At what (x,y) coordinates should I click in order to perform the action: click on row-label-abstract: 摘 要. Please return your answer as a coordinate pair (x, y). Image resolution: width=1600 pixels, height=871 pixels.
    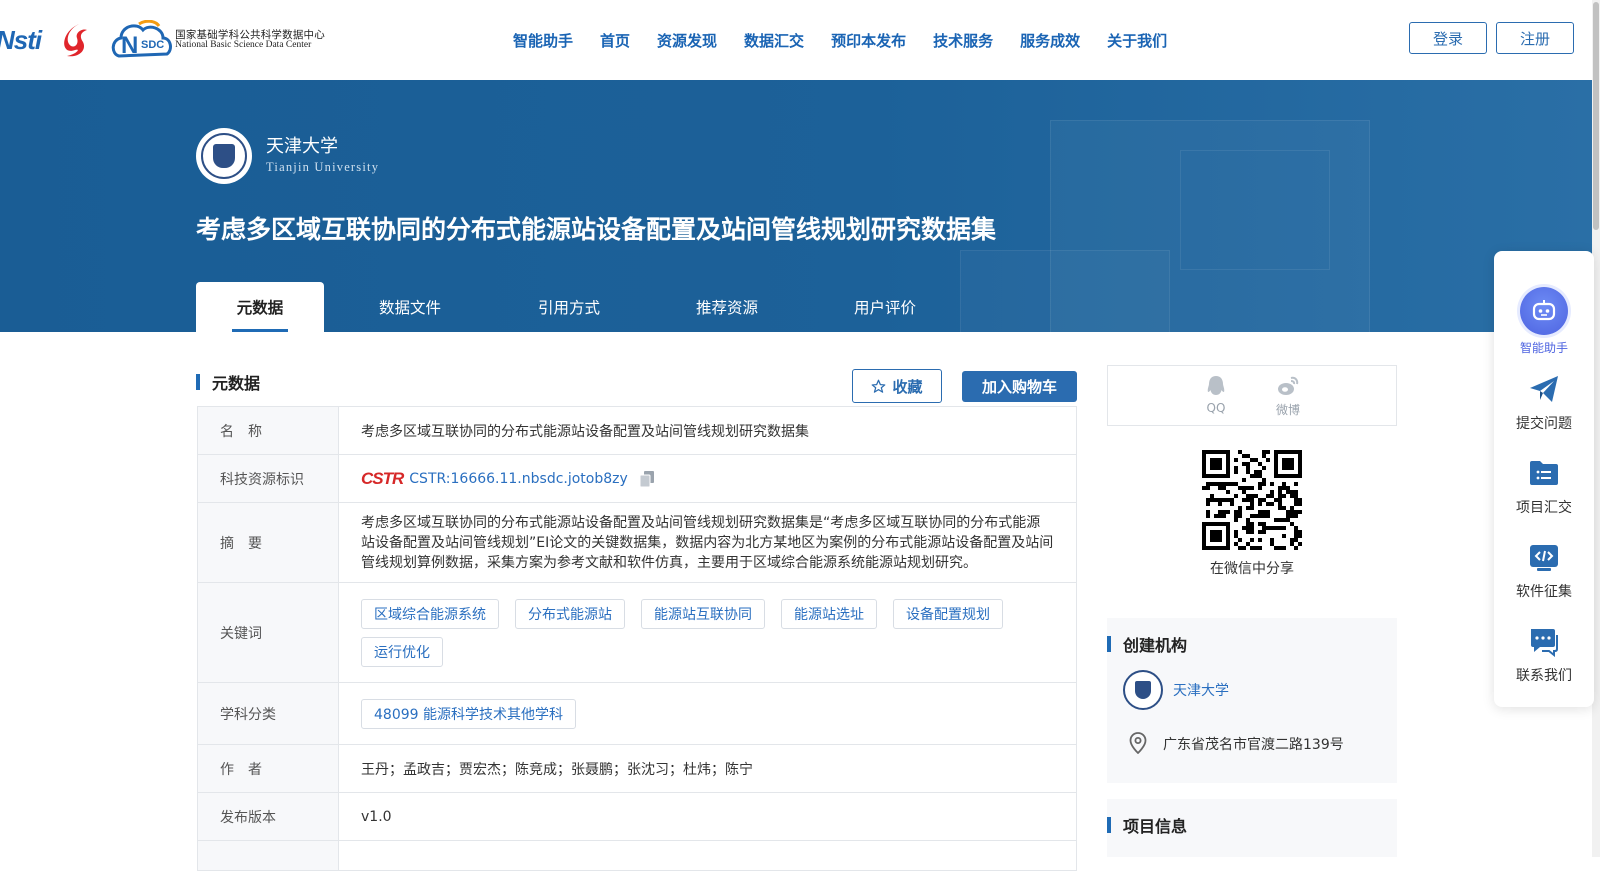
    Looking at the image, I should click on (268, 542).